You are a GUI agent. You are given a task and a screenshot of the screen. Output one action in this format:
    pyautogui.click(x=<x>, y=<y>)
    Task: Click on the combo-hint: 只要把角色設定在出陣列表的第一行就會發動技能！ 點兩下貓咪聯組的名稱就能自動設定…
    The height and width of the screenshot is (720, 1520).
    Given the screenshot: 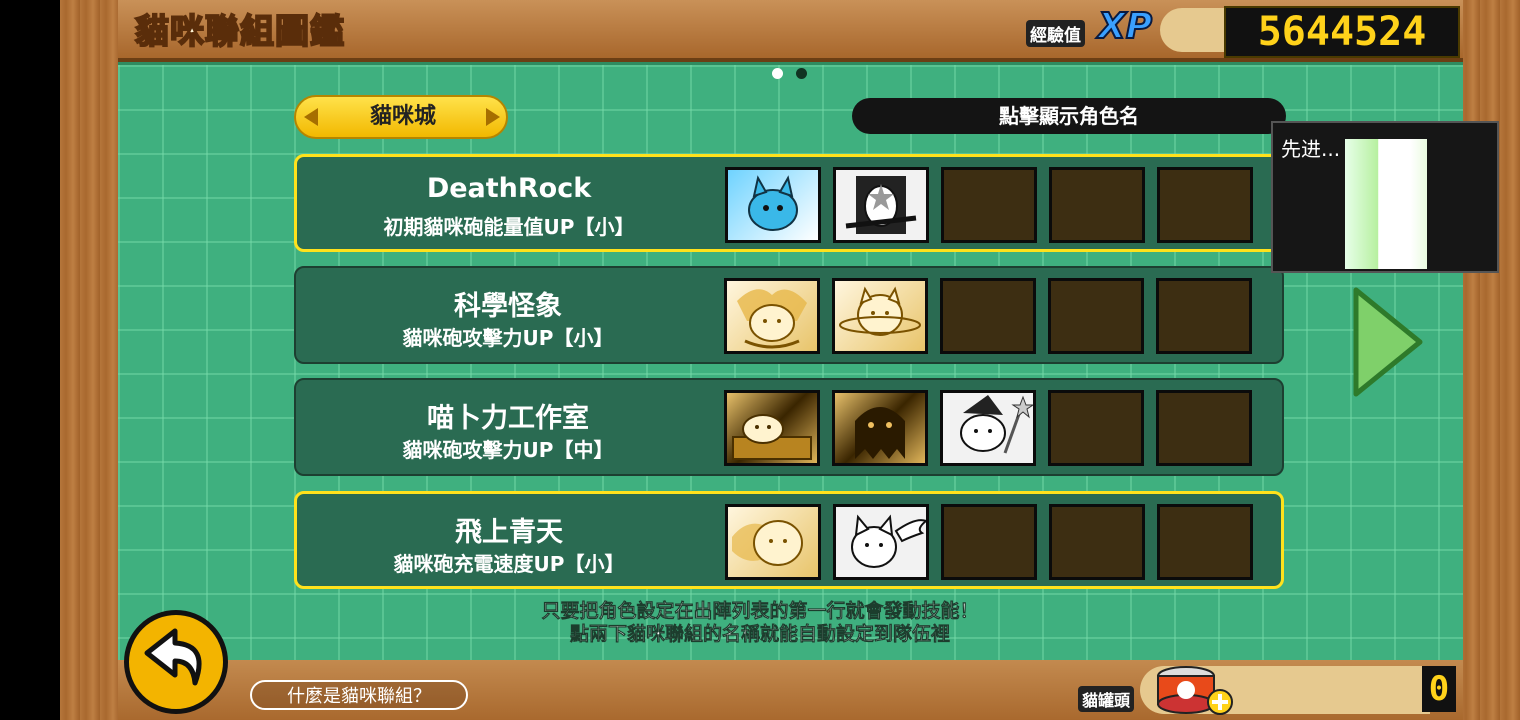 What is the action you would take?
    pyautogui.click(x=760, y=623)
    